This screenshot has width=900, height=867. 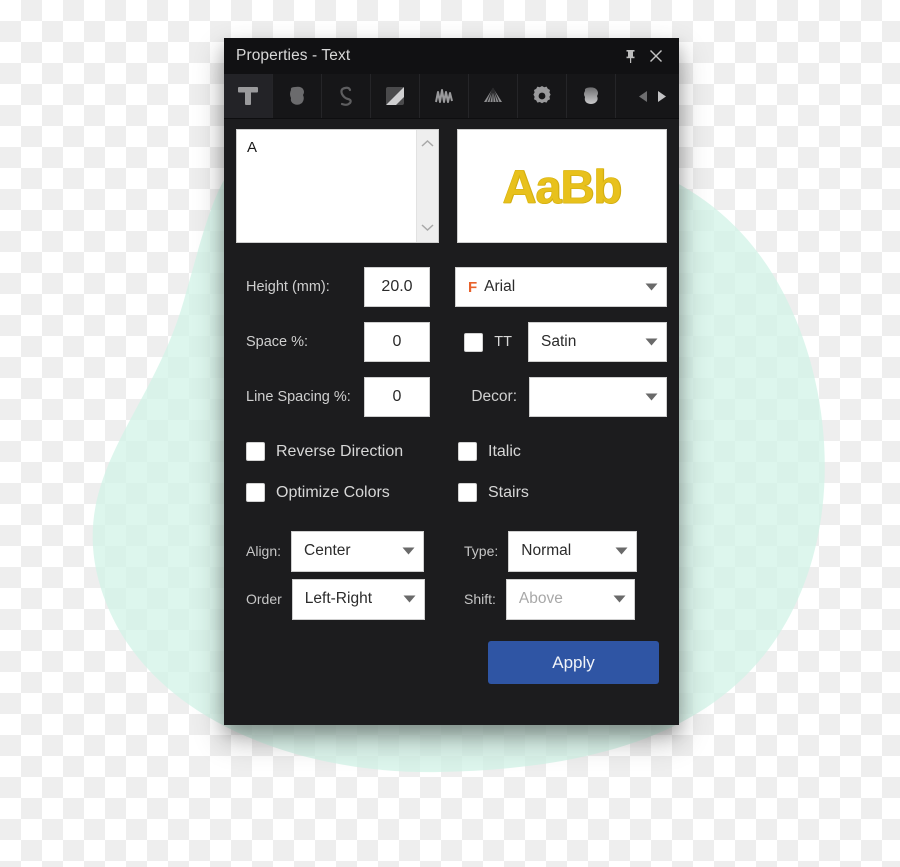 I want to click on decor-select, so click(x=598, y=397).